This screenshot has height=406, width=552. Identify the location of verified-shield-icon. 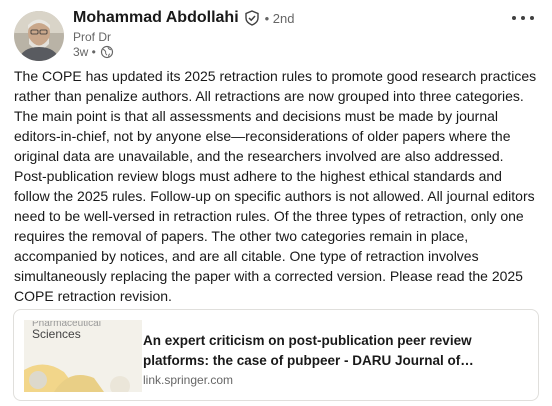
(251, 18).